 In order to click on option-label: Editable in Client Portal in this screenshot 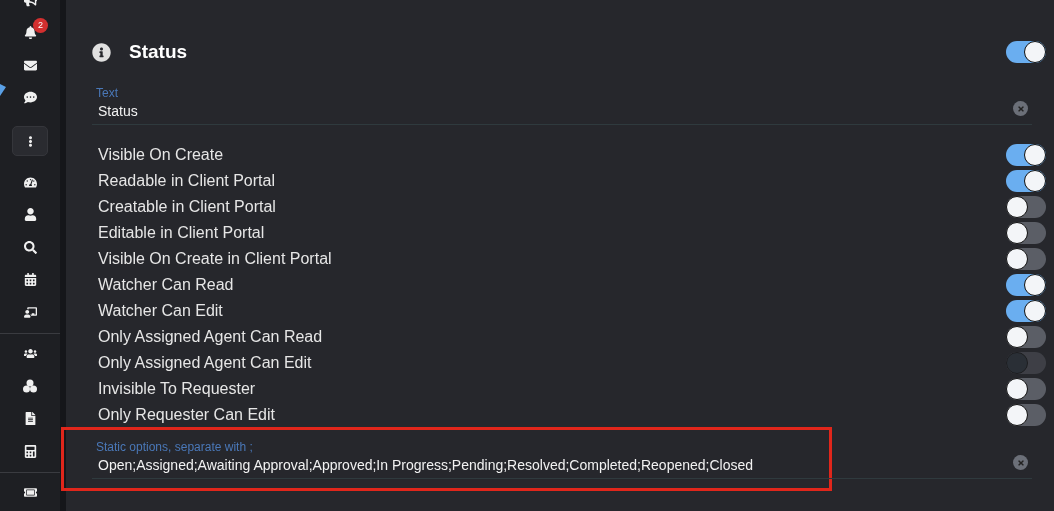, I will do `click(182, 233)`.